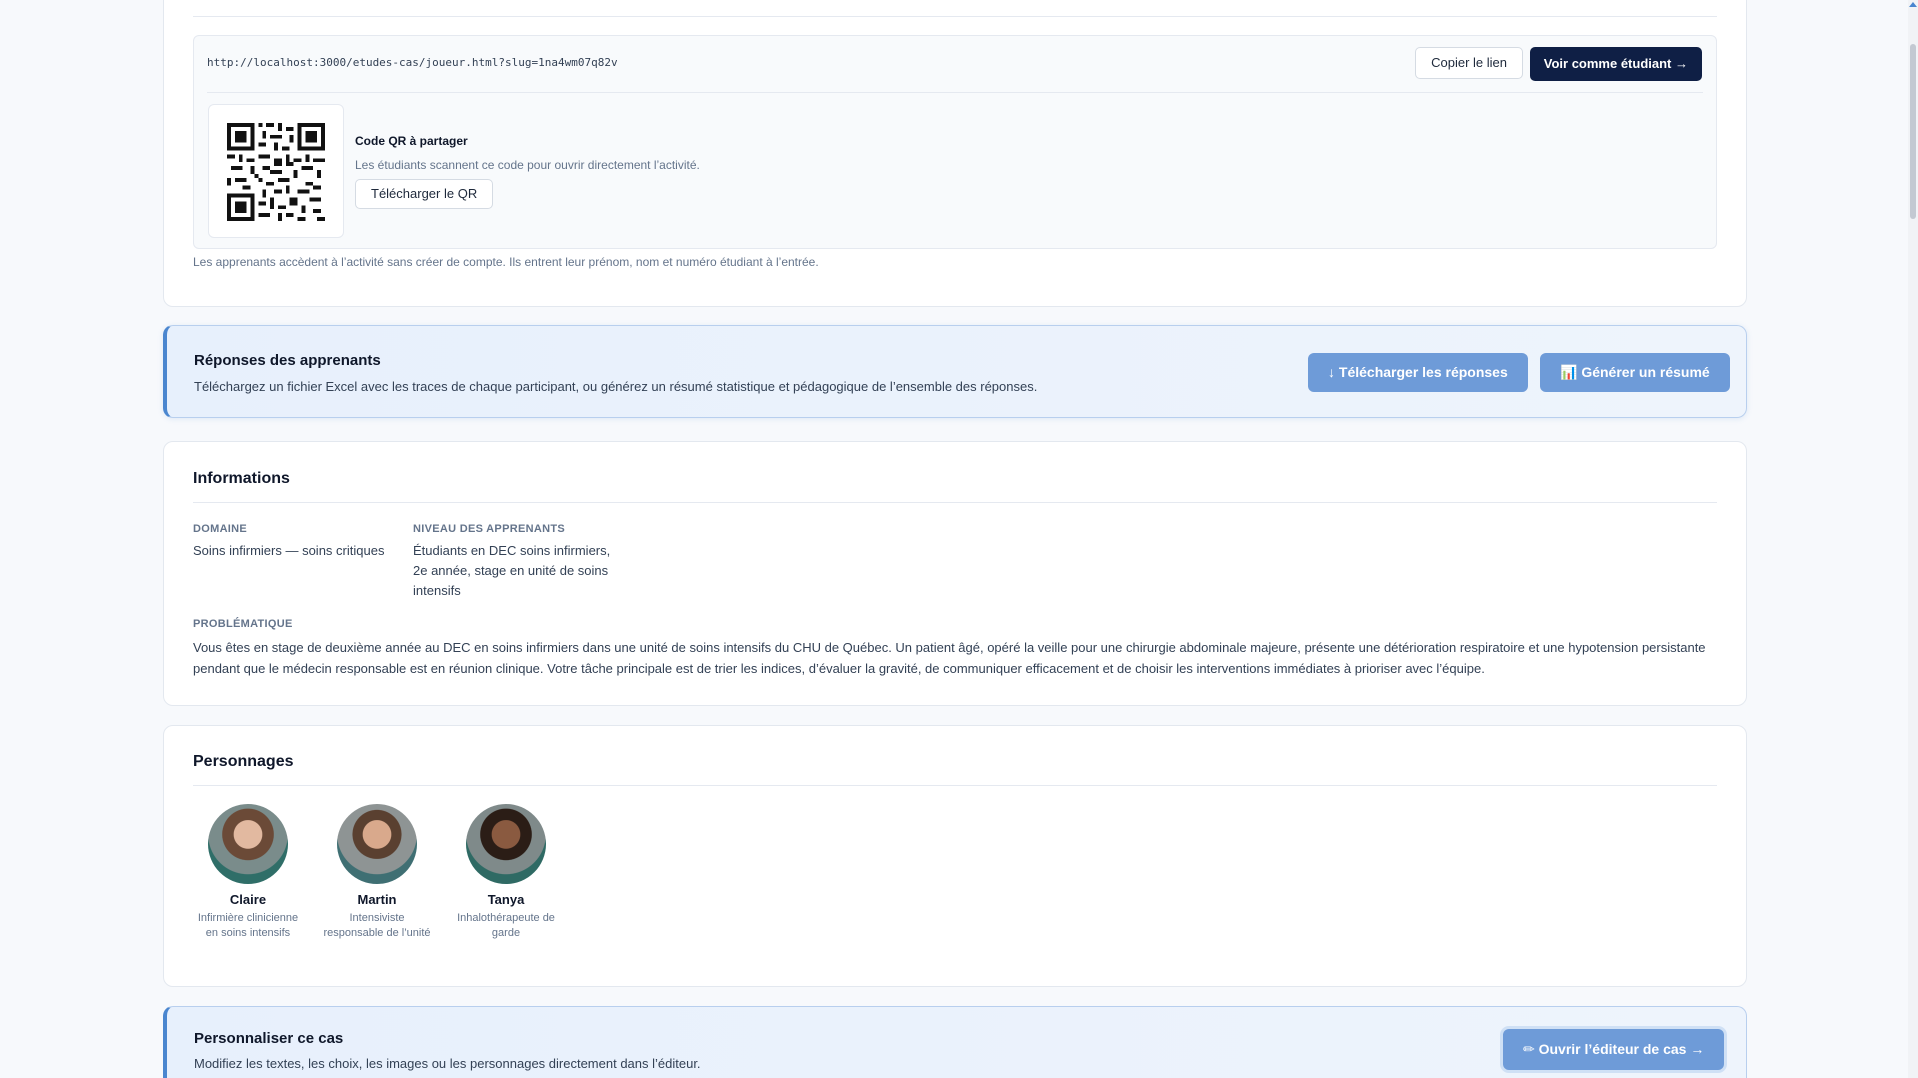 This screenshot has height=1078, width=1918. I want to click on characters-title: Personnages, so click(243, 761).